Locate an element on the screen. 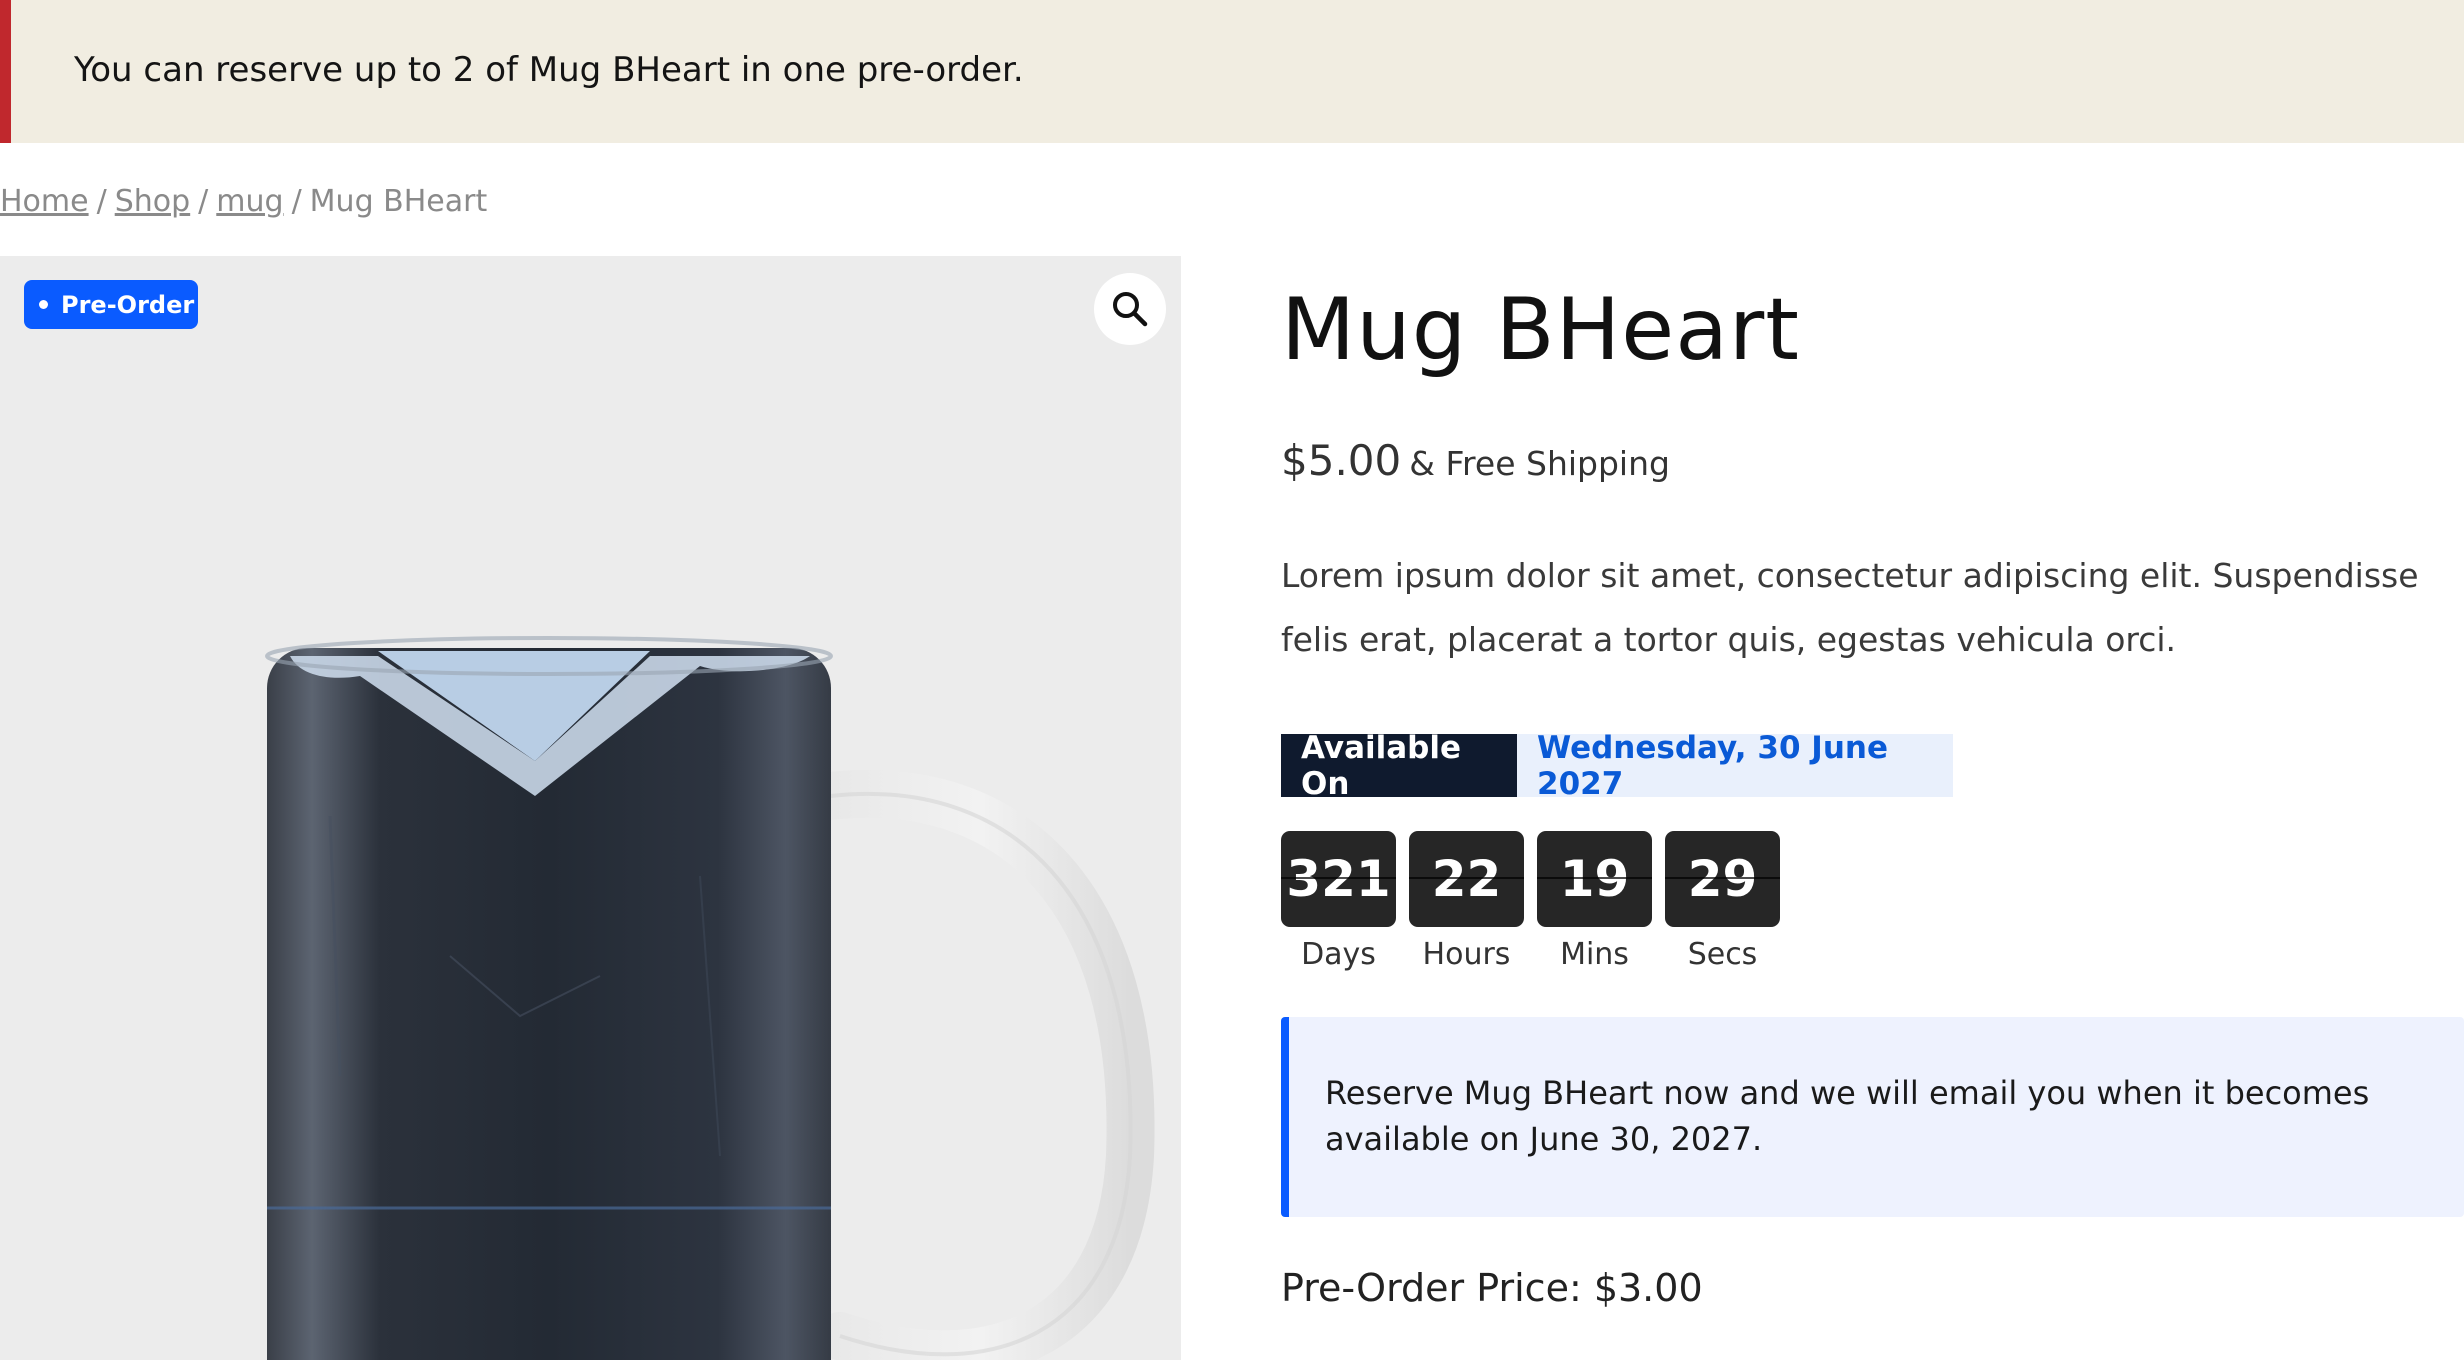 This screenshot has width=2464, height=1360. countdown-secs-label: Secs is located at coordinates (1722, 954).